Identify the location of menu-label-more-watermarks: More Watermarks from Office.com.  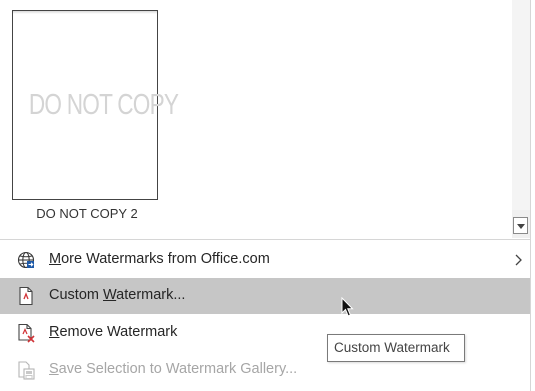
(159, 259).